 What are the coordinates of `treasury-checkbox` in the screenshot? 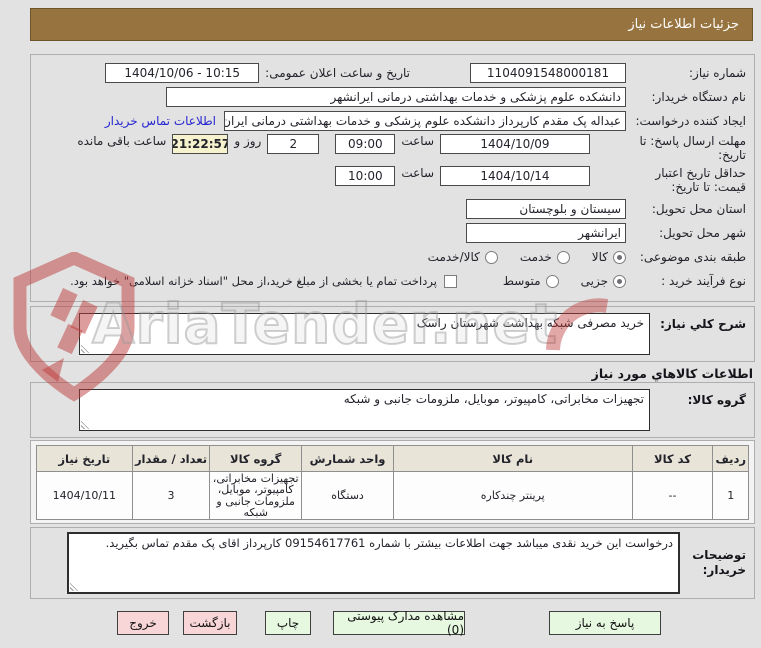 It's located at (450, 281).